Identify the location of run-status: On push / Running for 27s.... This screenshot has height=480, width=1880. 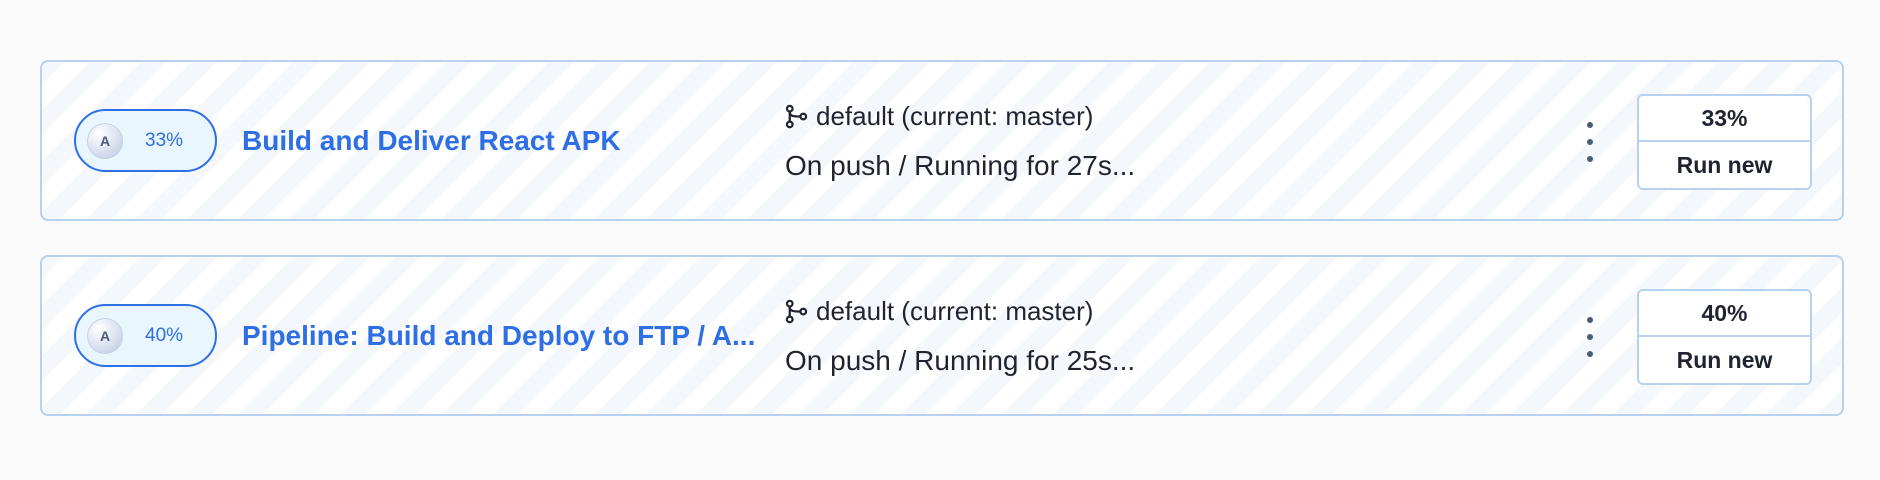
(960, 165).